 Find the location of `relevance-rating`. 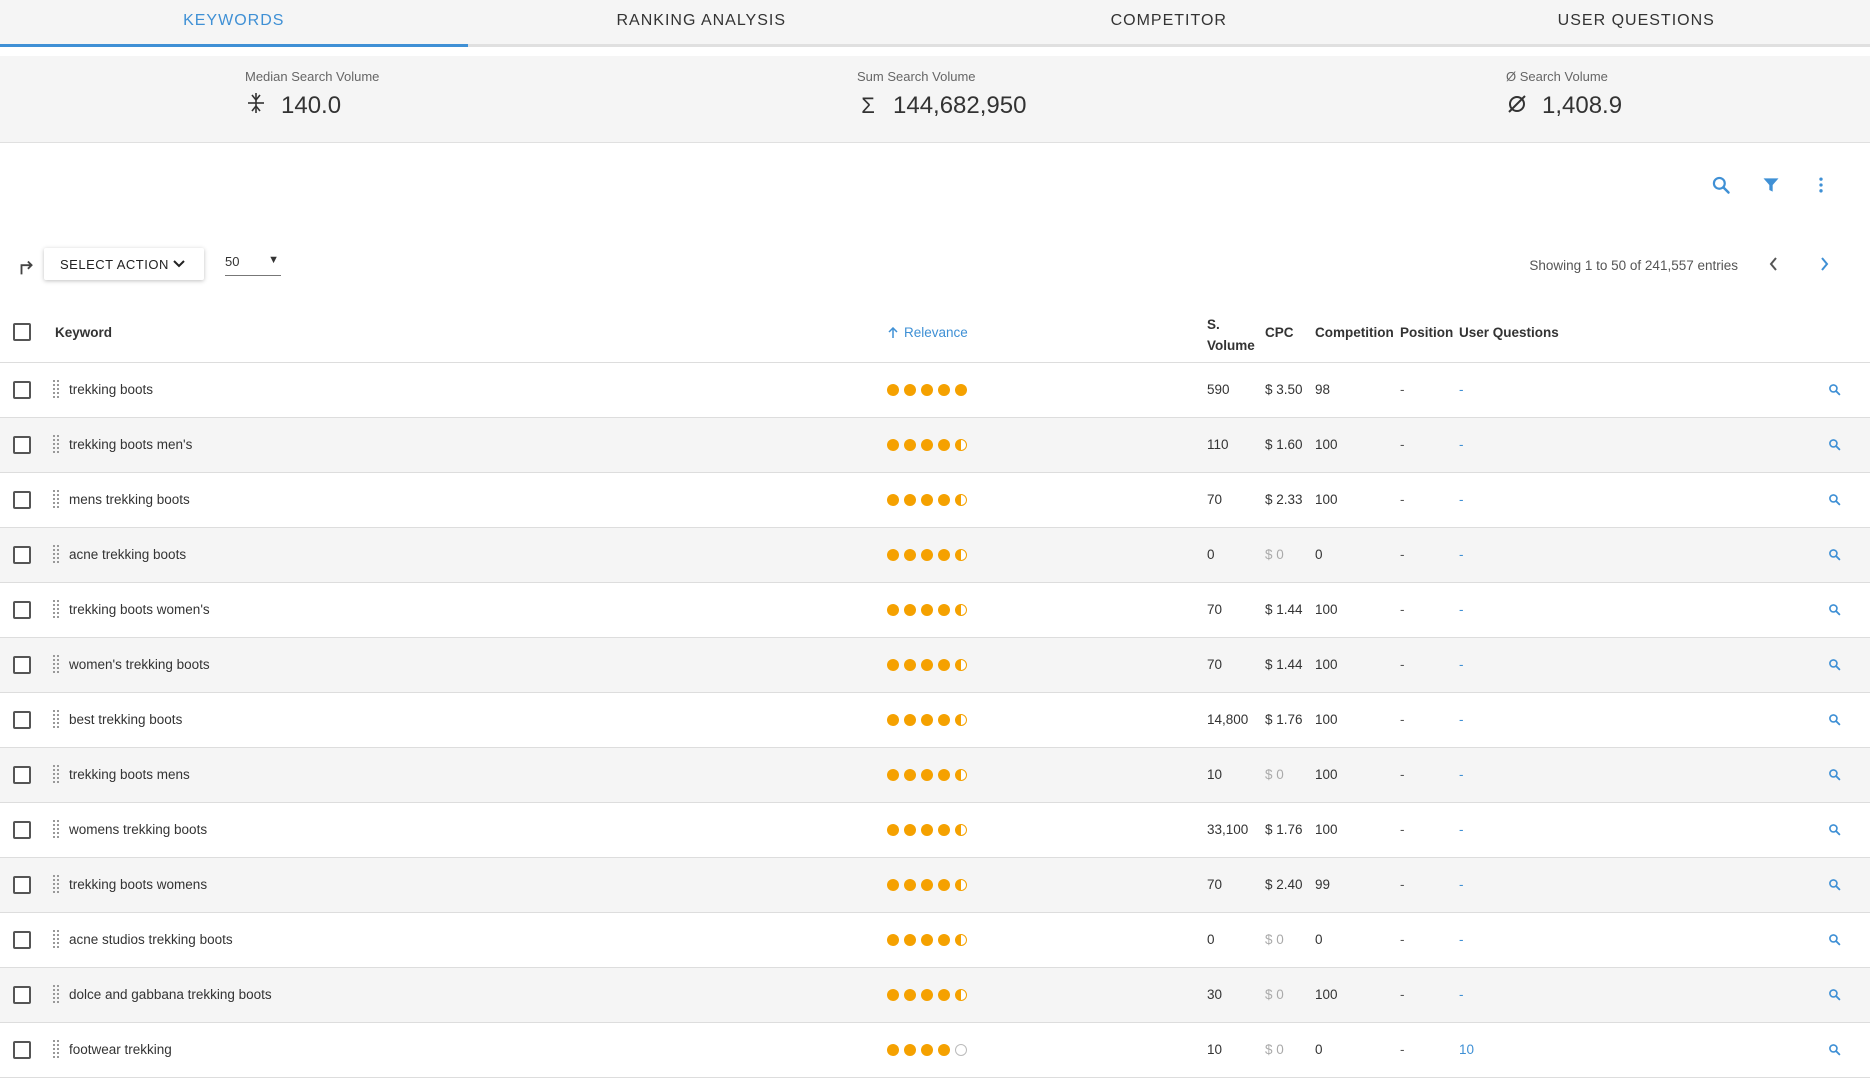

relevance-rating is located at coordinates (927, 885).